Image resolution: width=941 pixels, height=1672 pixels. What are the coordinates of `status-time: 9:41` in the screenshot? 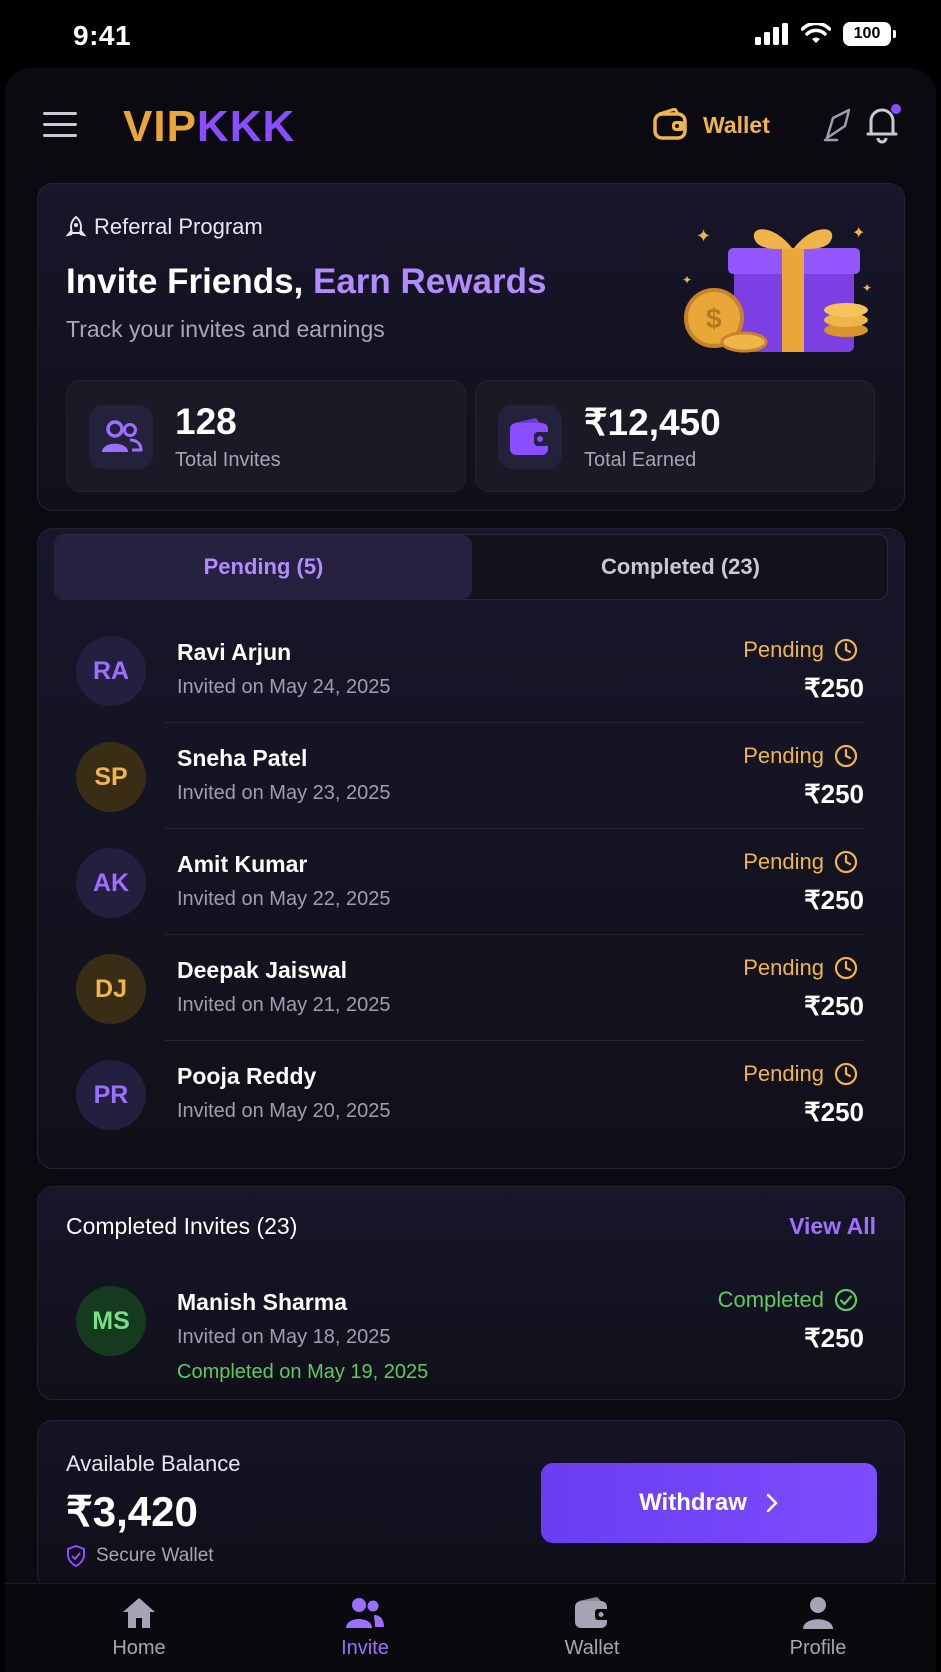 It's located at (102, 35).